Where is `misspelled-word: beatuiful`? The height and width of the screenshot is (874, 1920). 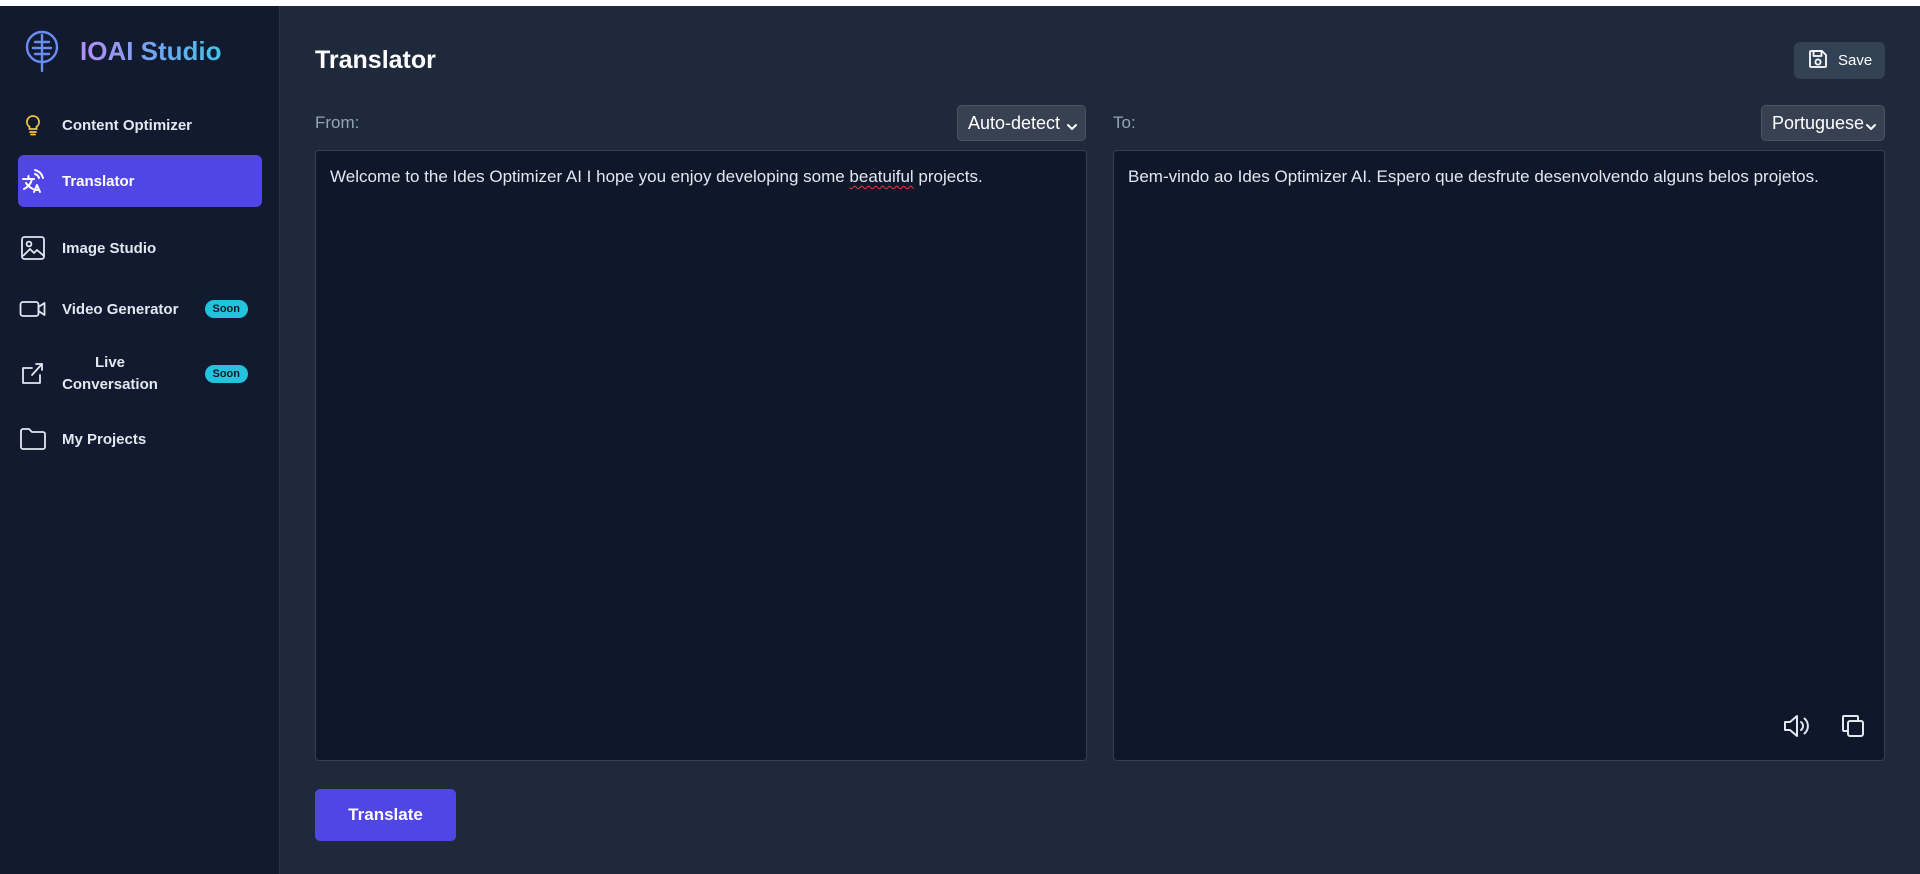 misspelled-word: beatuiful is located at coordinates (881, 176).